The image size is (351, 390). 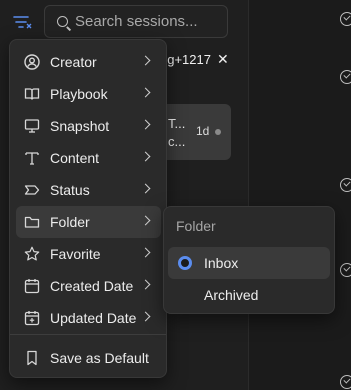 I want to click on calendar-icon, so click(x=32, y=286).